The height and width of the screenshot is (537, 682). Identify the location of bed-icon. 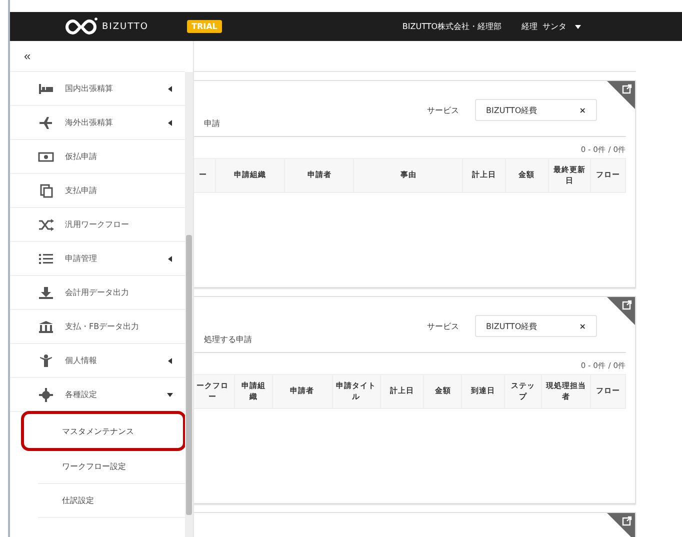
(46, 89).